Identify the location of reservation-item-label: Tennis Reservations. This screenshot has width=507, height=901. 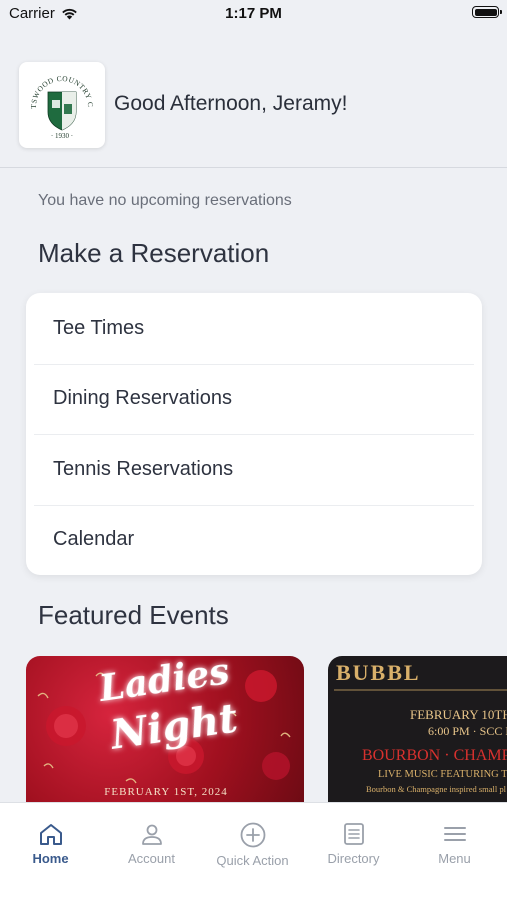
(143, 468).